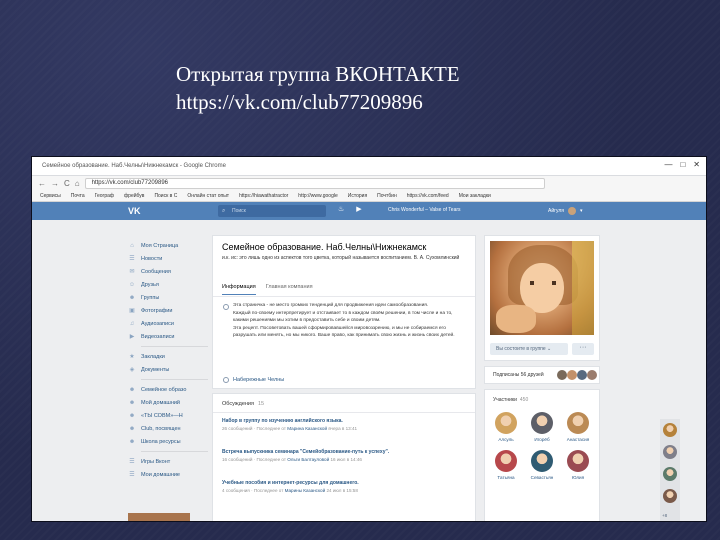 This screenshot has height=540, width=720. I want to click on menu-item-icon: ▣, so click(132, 311).